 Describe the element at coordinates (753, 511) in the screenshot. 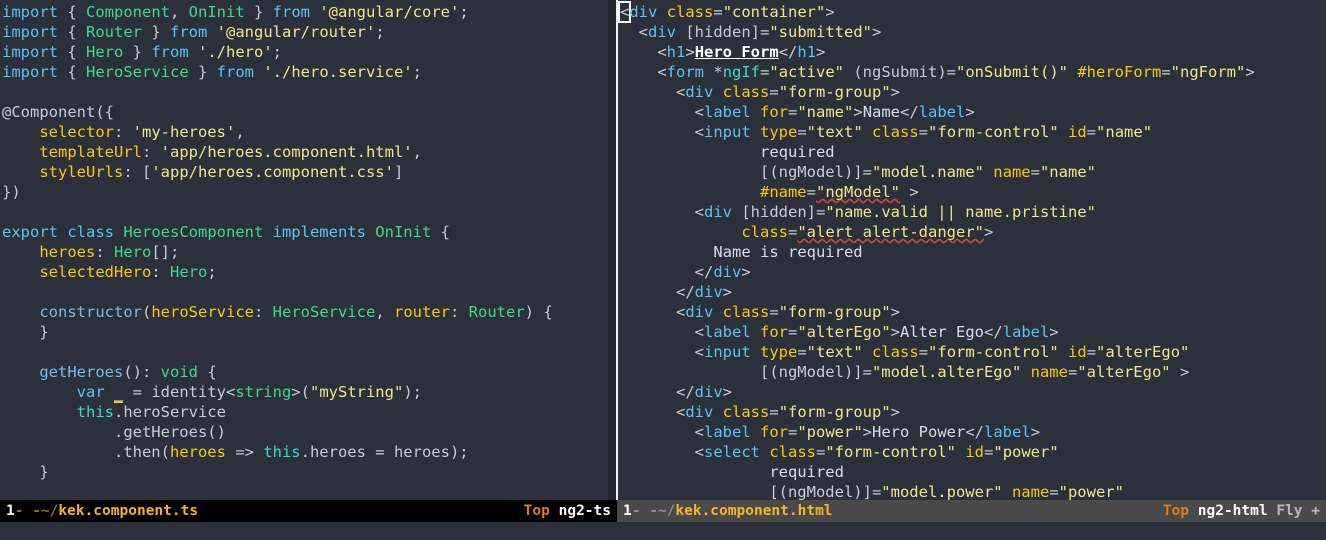

I see `modeline-buffer-name: kek.component.html` at that location.